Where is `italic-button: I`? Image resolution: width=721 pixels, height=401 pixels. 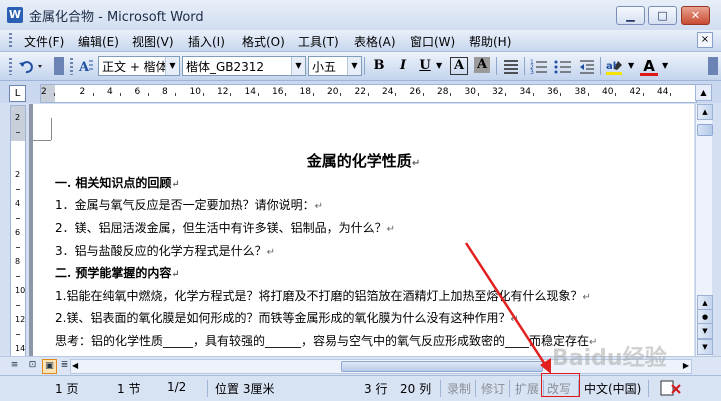 italic-button: I is located at coordinates (403, 66).